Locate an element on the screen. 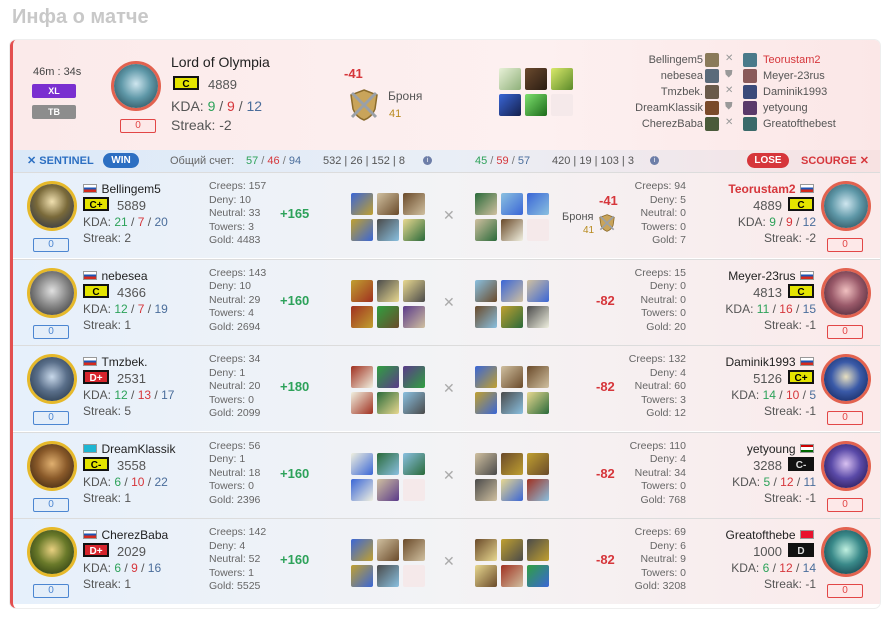  player-badge: 0 is located at coordinates (51, 591).